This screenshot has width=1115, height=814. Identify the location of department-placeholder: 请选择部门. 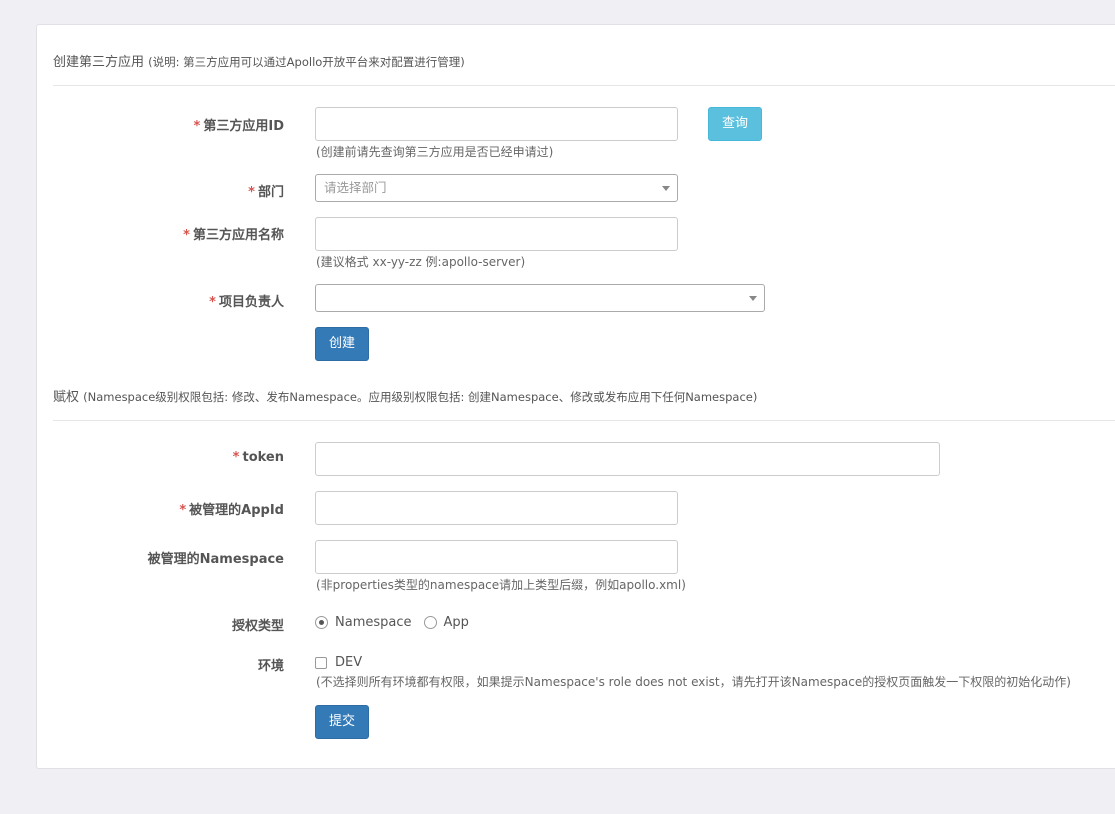
(355, 187).